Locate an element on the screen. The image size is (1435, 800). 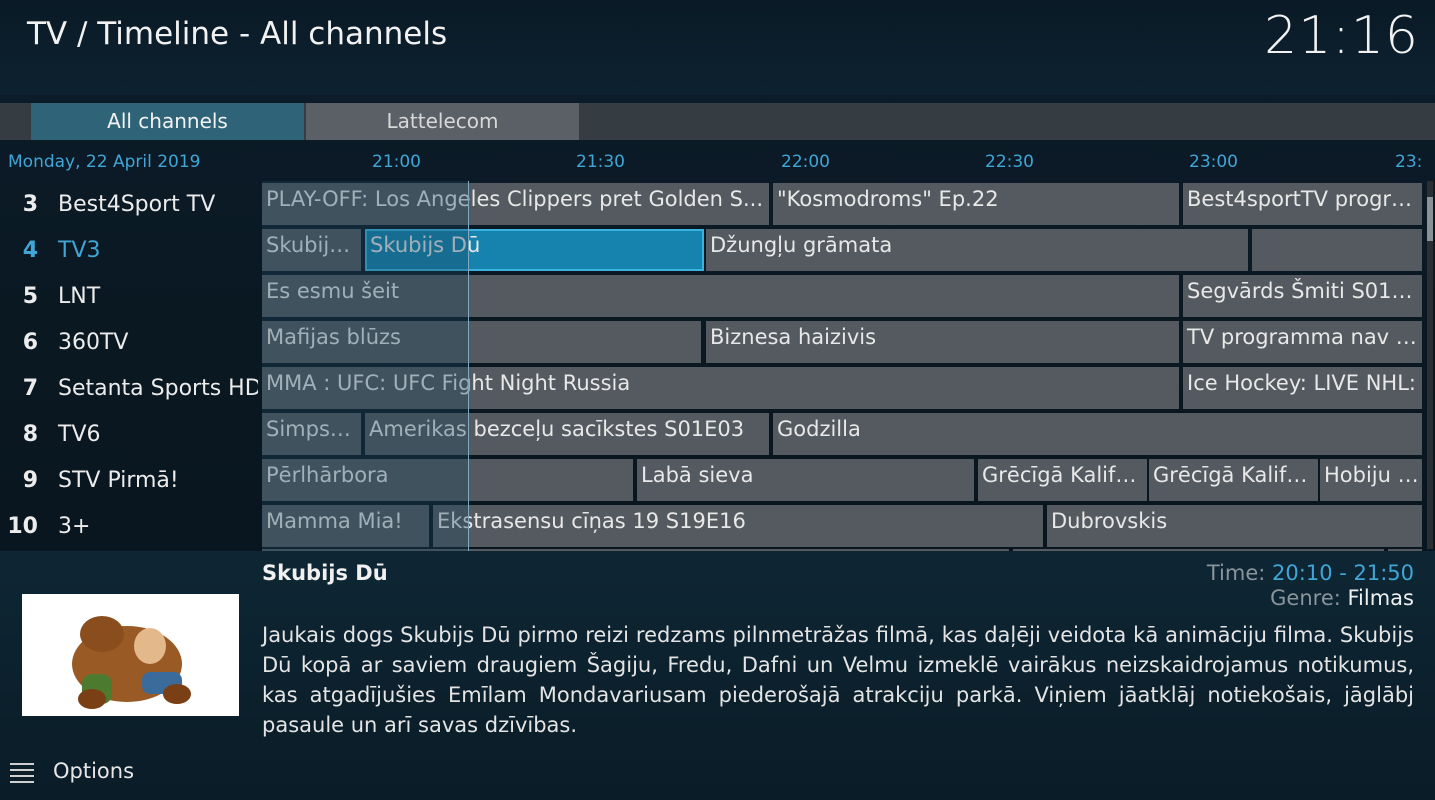
channel-number: 9 is located at coordinates (30, 480).